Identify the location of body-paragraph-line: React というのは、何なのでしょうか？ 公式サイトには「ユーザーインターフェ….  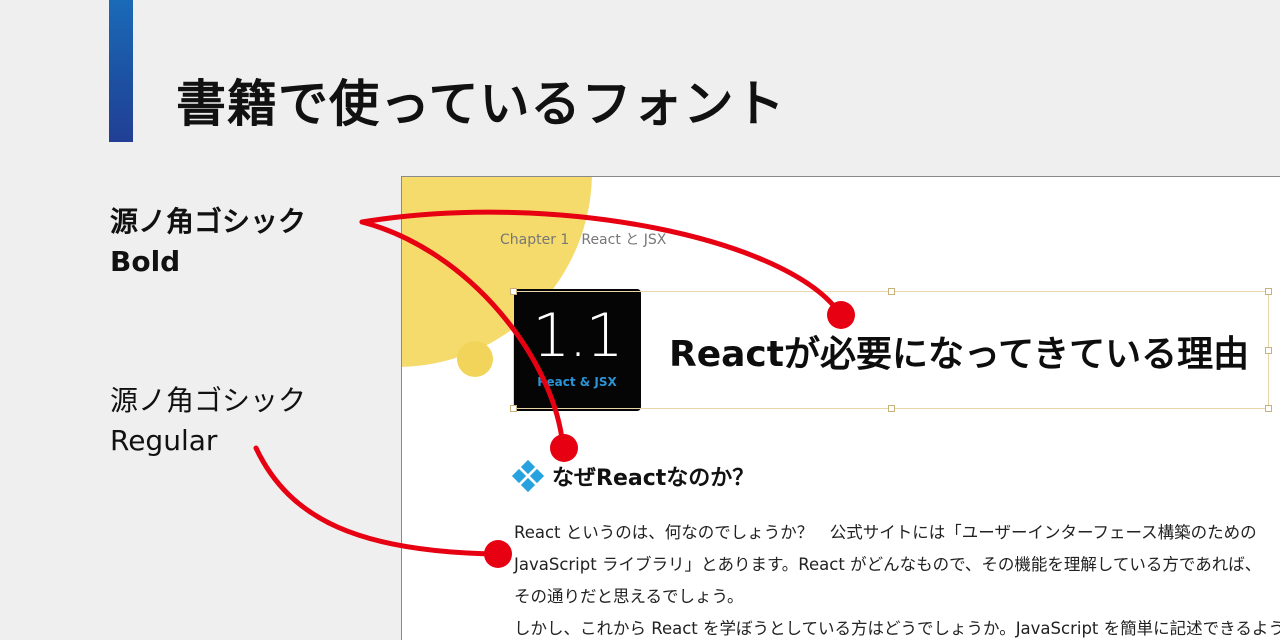
(885, 532).